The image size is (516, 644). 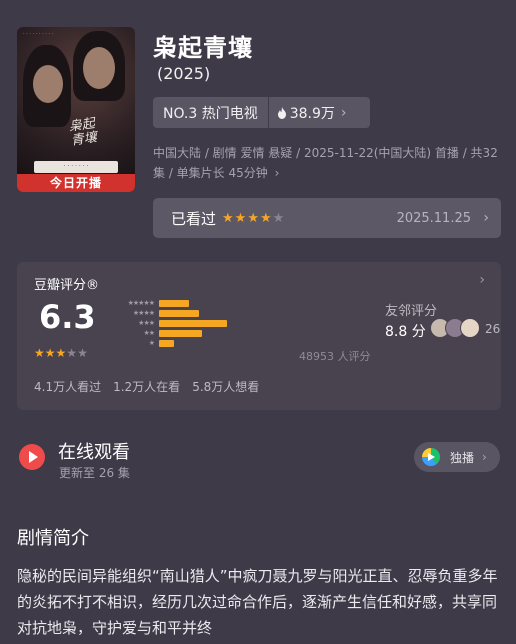 What do you see at coordinates (53, 538) in the screenshot?
I see `synopsis-title: 剧情简介` at bounding box center [53, 538].